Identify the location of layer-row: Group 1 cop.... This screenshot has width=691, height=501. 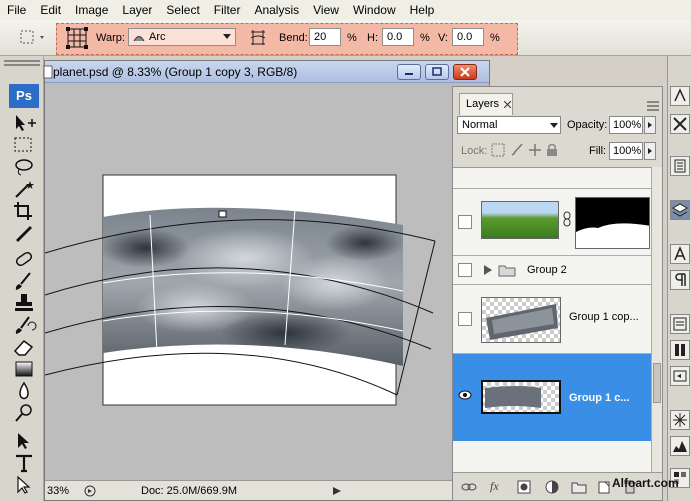
(552, 318).